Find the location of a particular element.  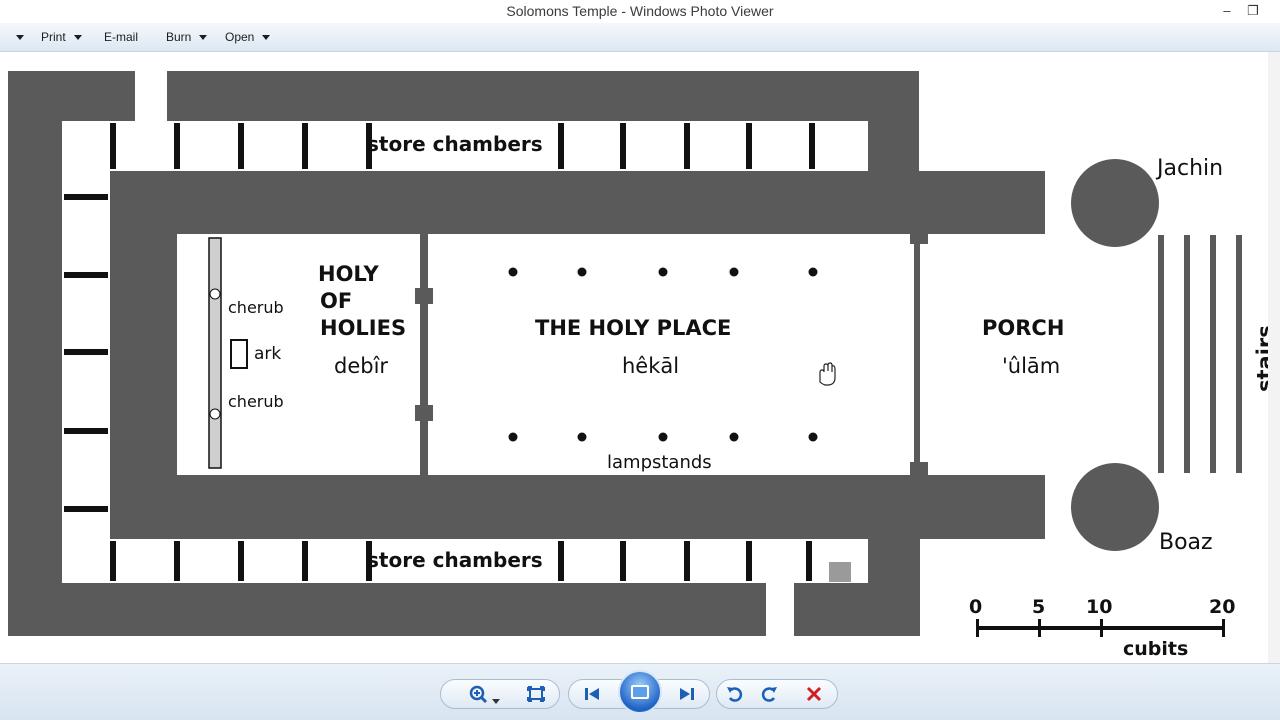

restore-button: ❐ is located at coordinates (1253, 11).